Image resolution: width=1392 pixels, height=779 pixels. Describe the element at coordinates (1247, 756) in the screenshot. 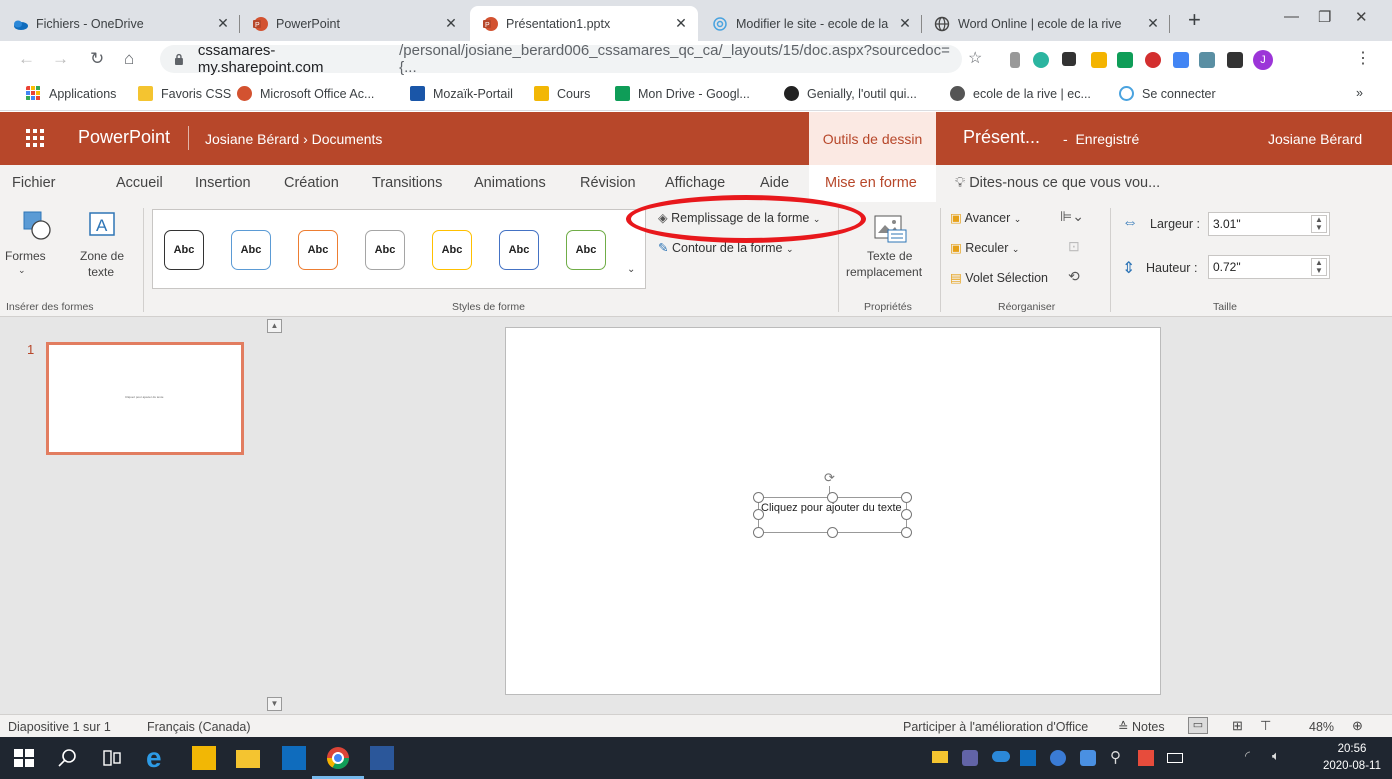

I see `wifi-icon: ◜` at that location.